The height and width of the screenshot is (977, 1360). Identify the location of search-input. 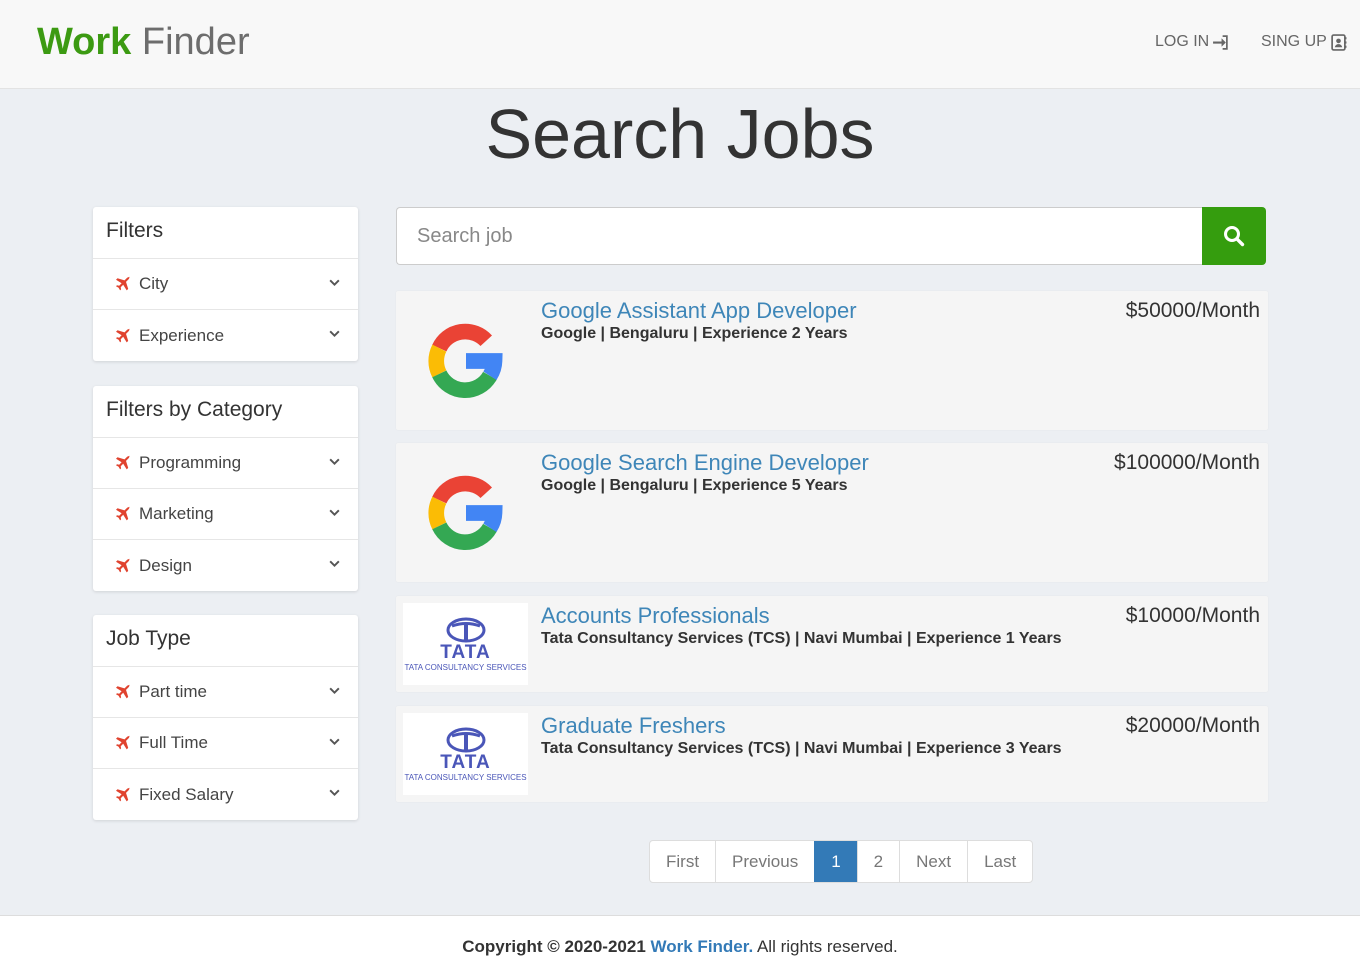
(799, 236).